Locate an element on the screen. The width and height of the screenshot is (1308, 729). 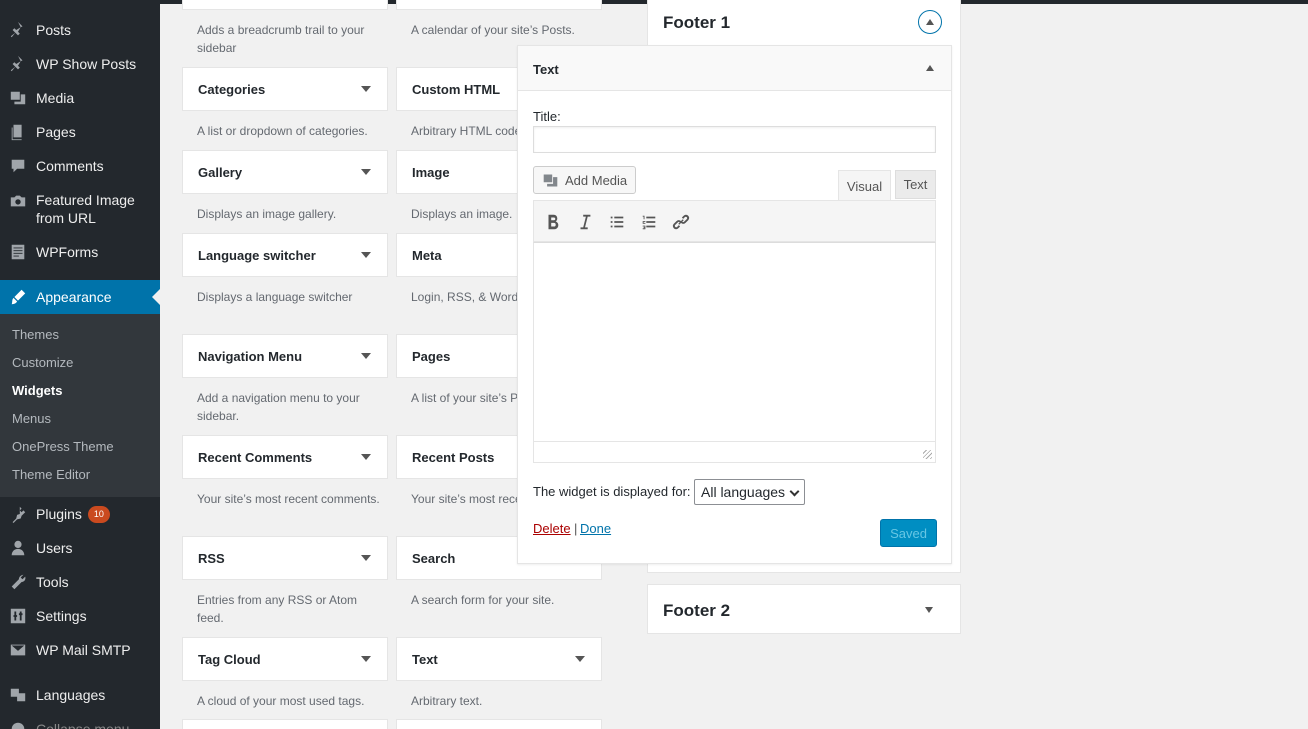
editor-toolbar is located at coordinates (734, 221).